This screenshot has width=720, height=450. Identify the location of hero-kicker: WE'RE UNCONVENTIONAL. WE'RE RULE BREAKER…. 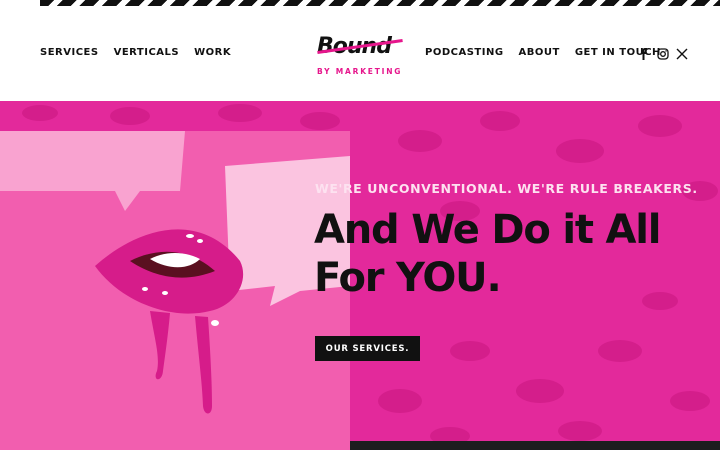
(506, 188).